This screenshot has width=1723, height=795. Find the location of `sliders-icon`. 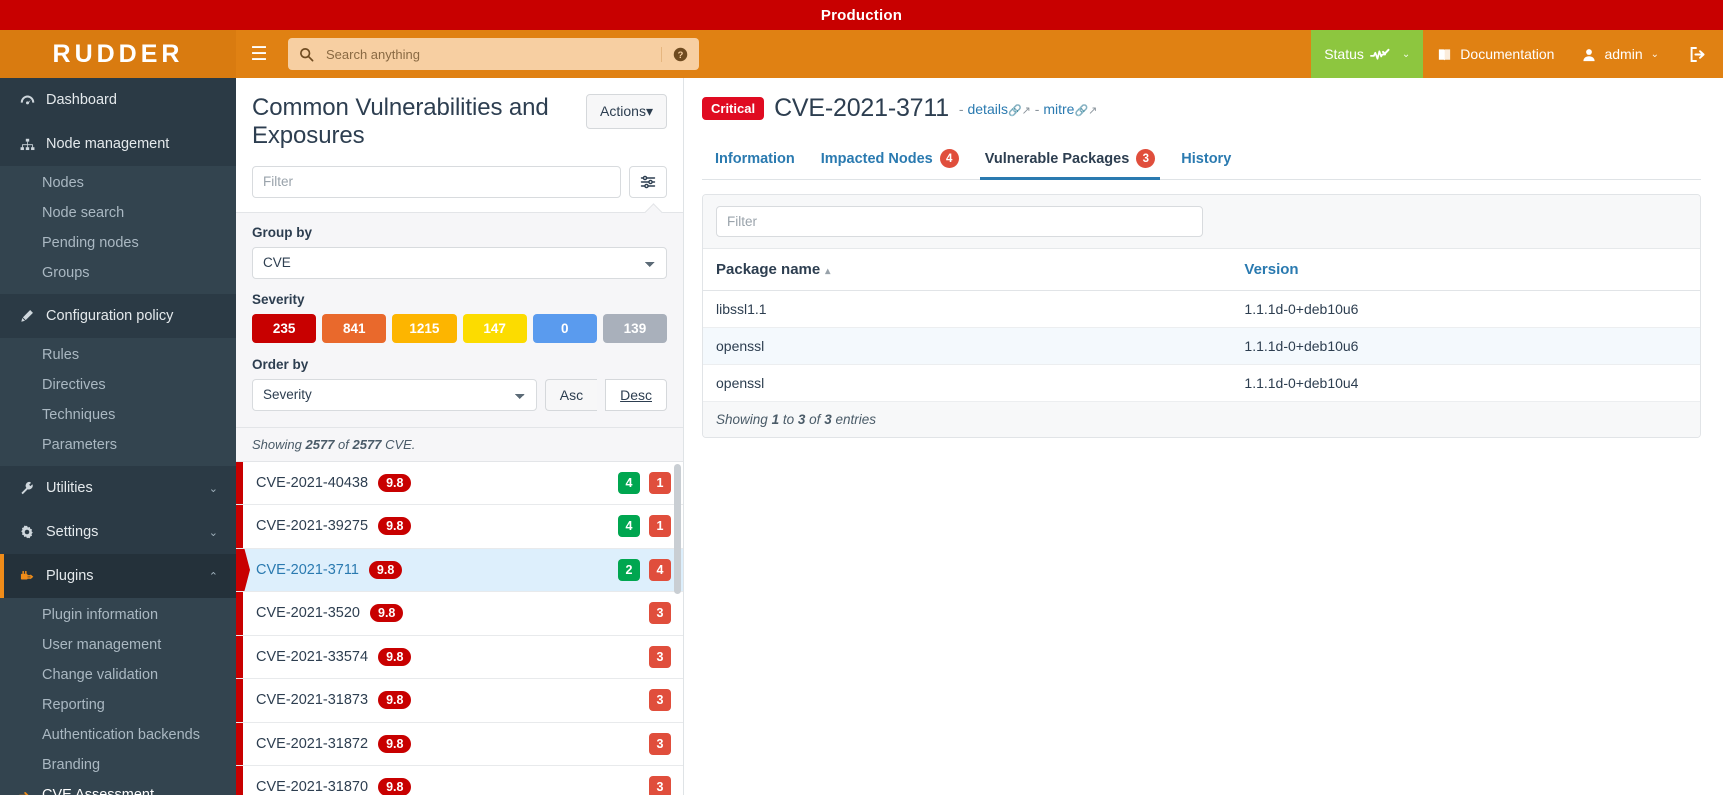

sliders-icon is located at coordinates (648, 181).